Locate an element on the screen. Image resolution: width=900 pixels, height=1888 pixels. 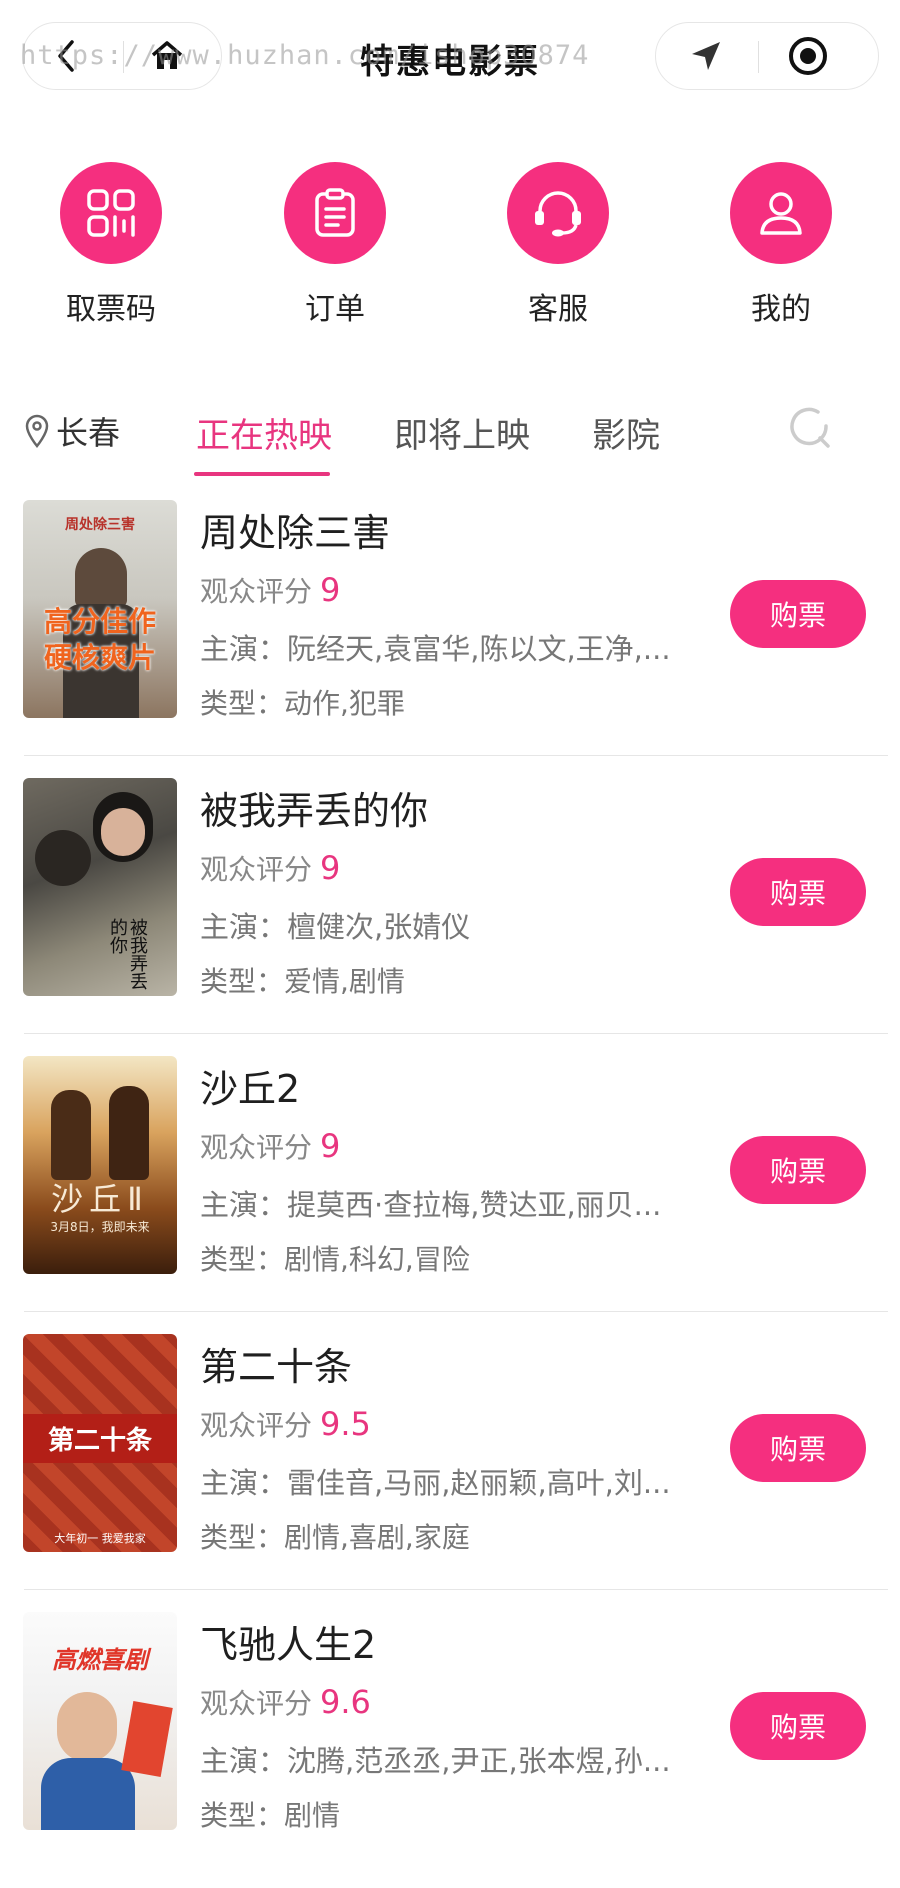
quick-label: 订单 is located at coordinates (335, 309).